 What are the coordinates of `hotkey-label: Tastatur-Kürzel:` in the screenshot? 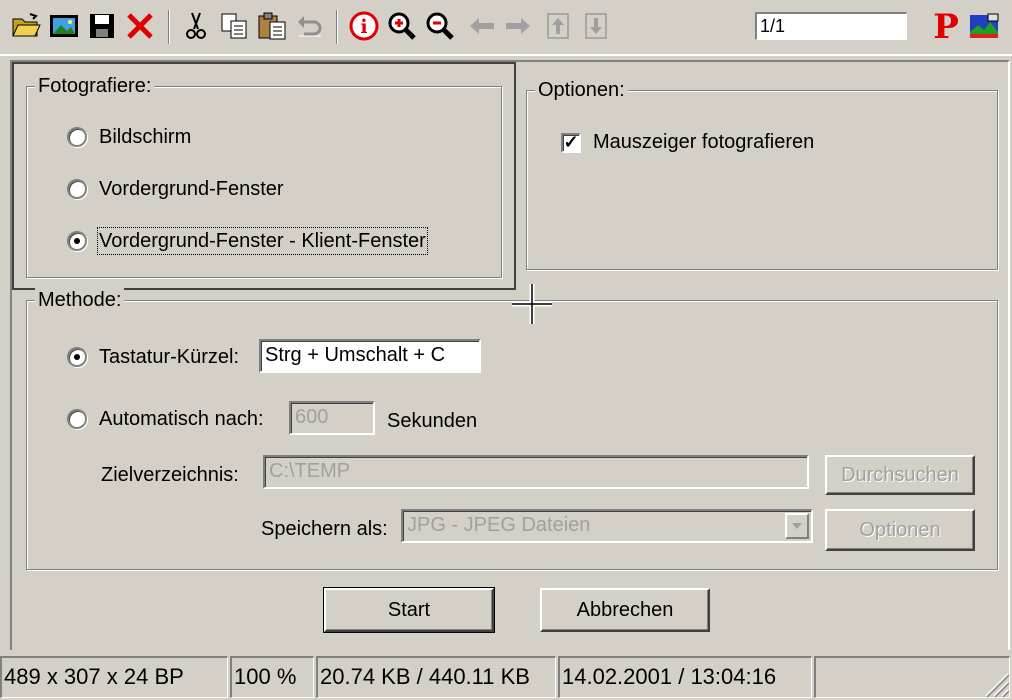 It's located at (169, 357).